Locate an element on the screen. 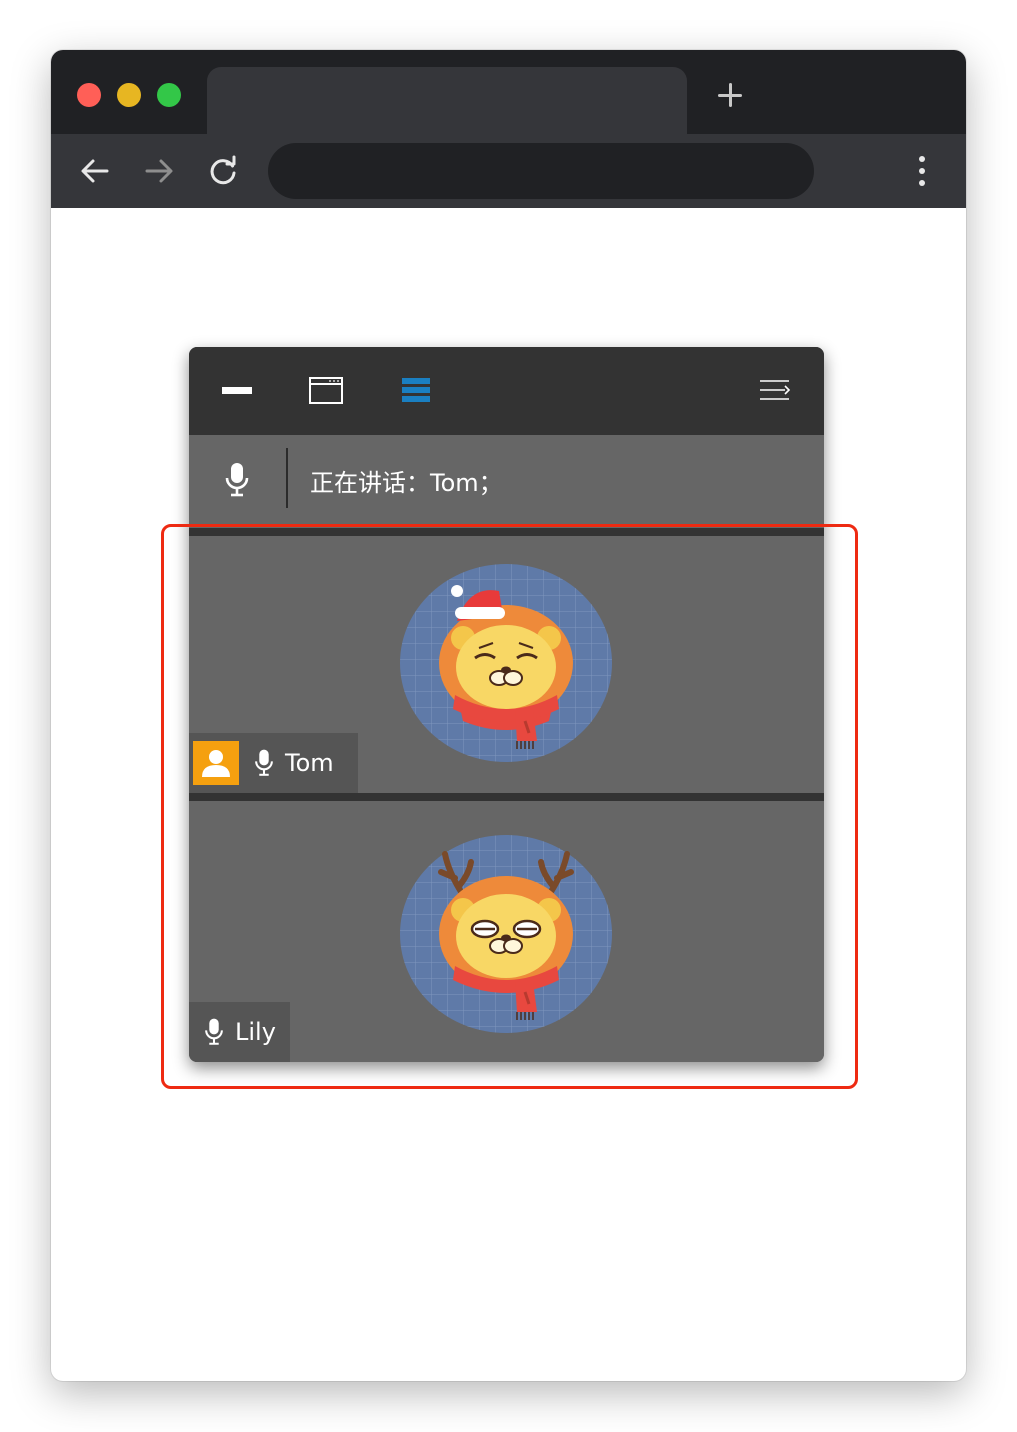 The height and width of the screenshot is (1432, 1017). name-tag-lily: Lily is located at coordinates (239, 1032).